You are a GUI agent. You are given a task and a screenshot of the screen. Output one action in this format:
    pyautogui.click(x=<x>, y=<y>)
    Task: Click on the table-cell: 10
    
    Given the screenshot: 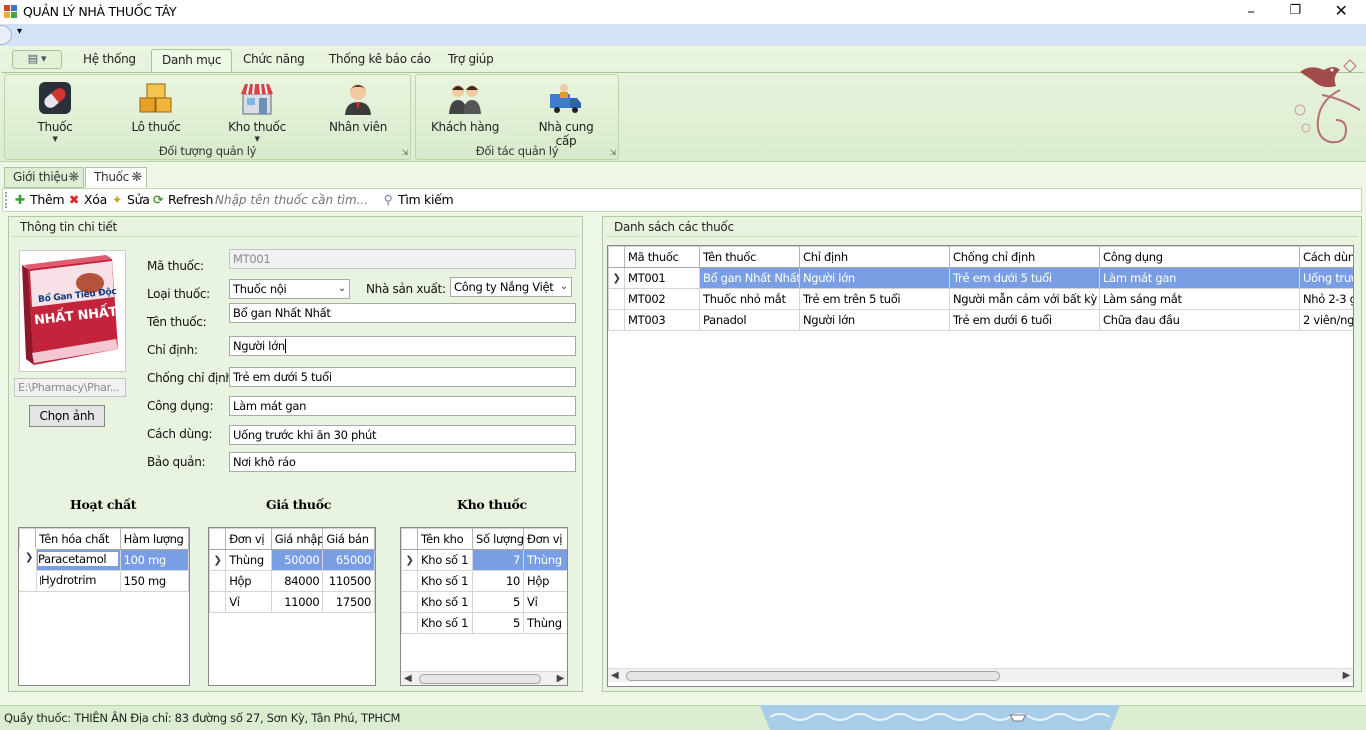 What is the action you would take?
    pyautogui.click(x=498, y=581)
    